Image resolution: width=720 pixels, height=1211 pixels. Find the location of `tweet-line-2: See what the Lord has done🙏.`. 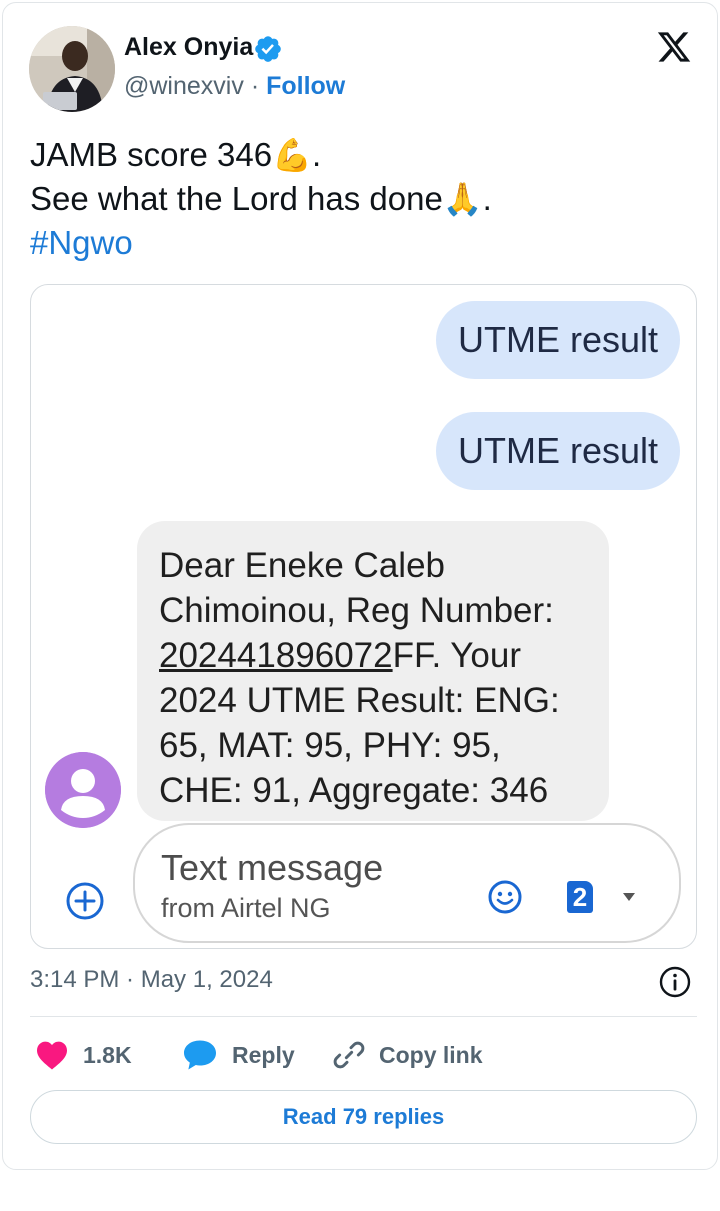

tweet-line-2: See what the Lord has done🙏. is located at coordinates (261, 199).